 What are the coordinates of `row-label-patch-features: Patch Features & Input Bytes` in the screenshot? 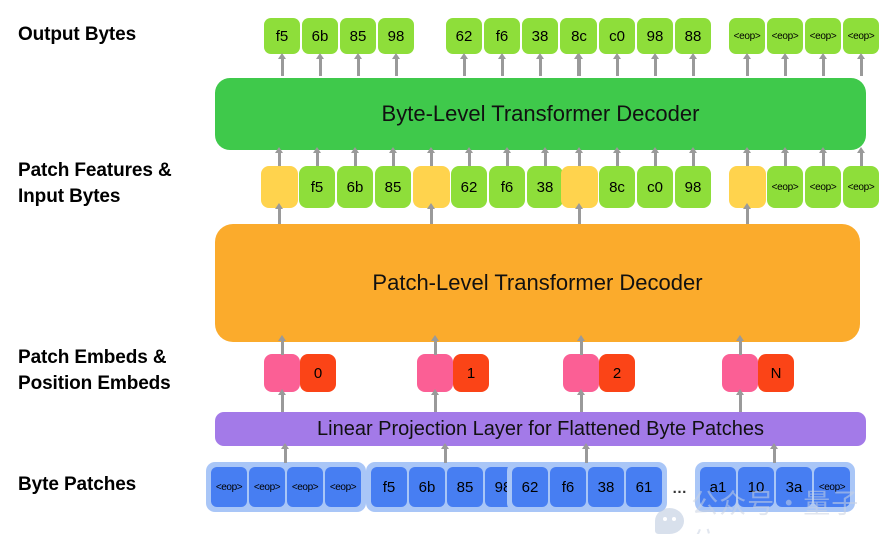 It's located at (95, 183).